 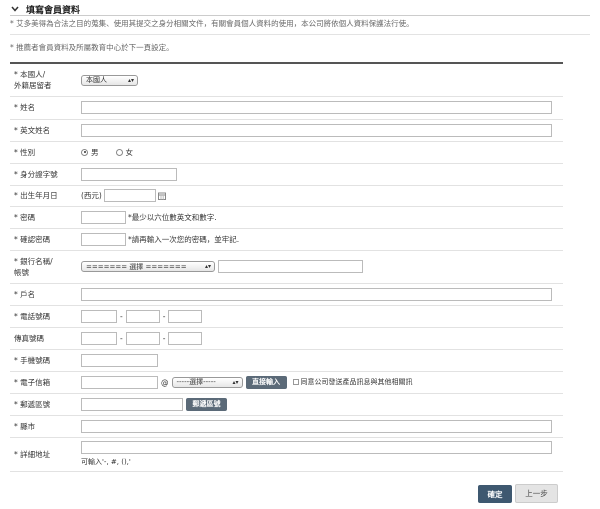 I want to click on fax-area-input, so click(x=99, y=338).